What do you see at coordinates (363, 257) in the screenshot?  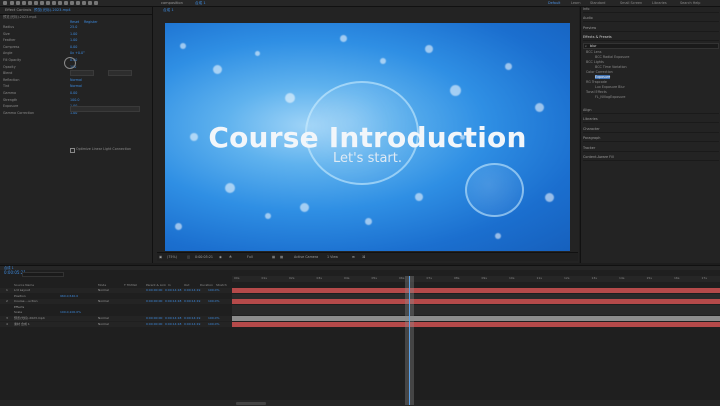 I see `flowchart-icon: ⌘` at bounding box center [363, 257].